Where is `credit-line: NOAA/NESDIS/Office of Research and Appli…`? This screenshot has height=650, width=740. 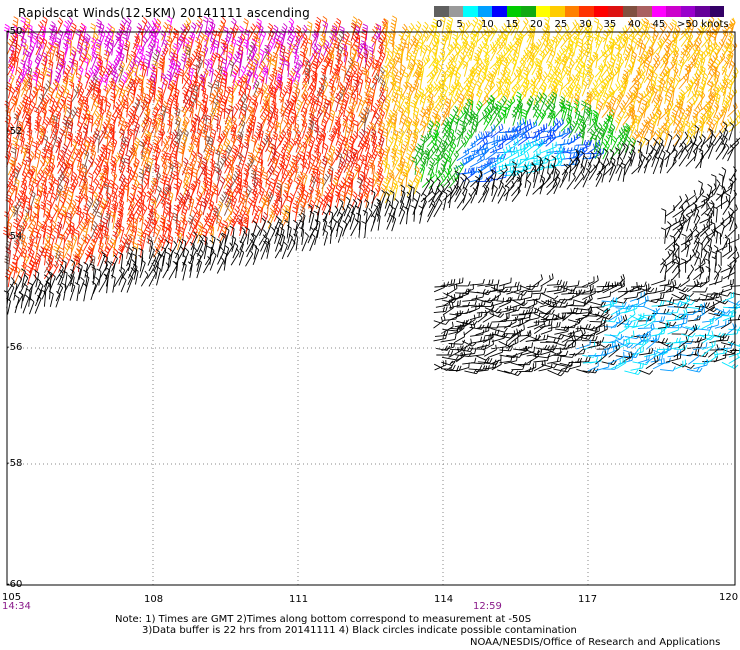 credit-line: NOAA/NESDIS/Office of Research and Appli… is located at coordinates (595, 642).